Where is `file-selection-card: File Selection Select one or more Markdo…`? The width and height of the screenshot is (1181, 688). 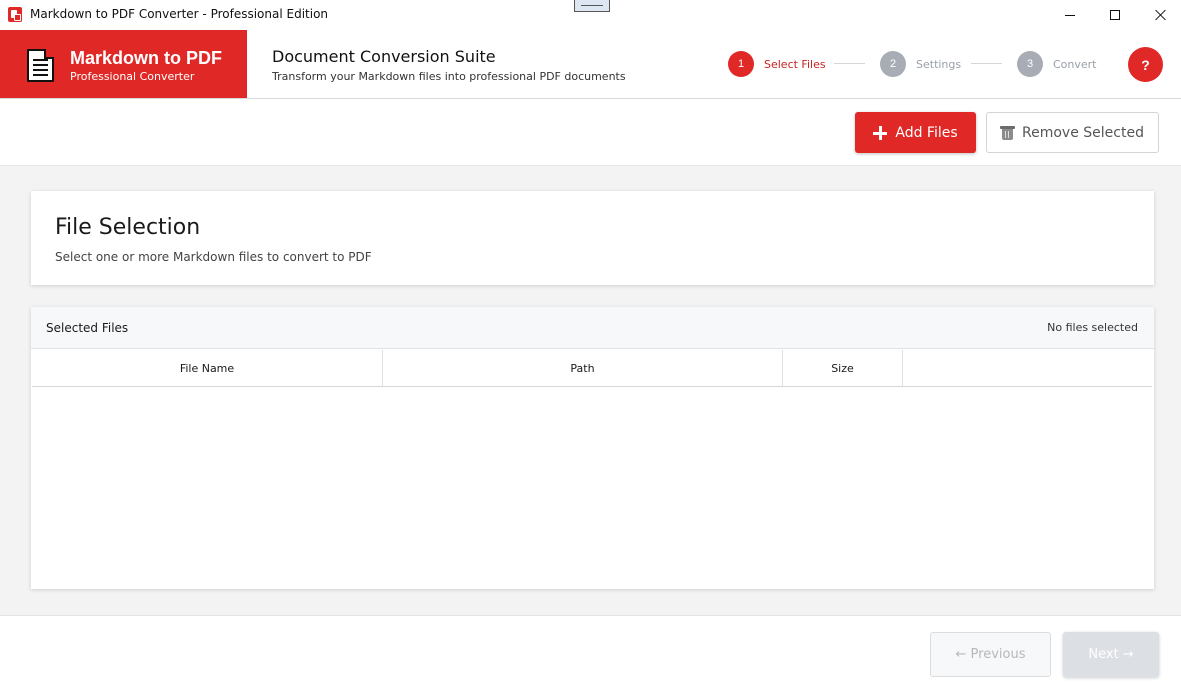 file-selection-card: File Selection Select one or more Markdo… is located at coordinates (592, 238).